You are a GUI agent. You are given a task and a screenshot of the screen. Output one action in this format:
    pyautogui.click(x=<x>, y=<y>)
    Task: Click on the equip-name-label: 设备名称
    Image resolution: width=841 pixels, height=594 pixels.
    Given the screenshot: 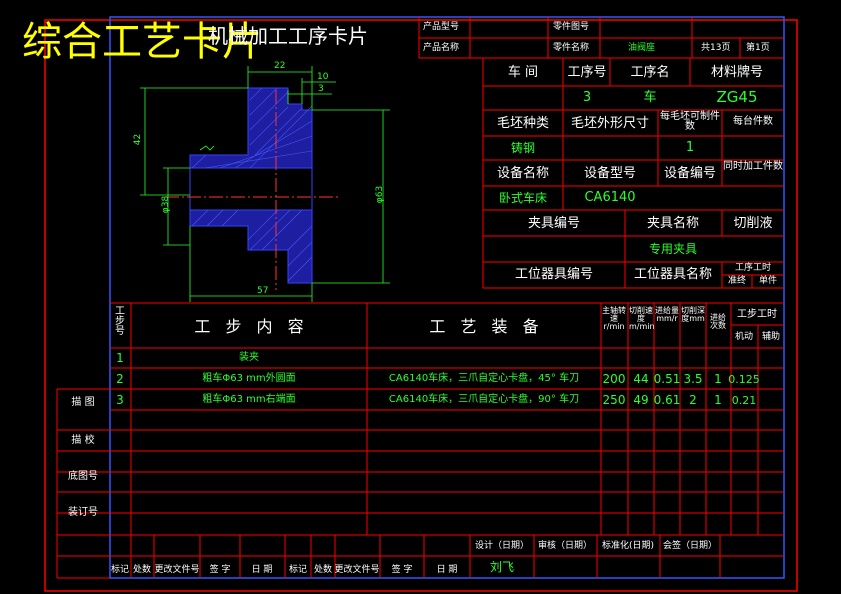 What is the action you would take?
    pyautogui.click(x=523, y=173)
    